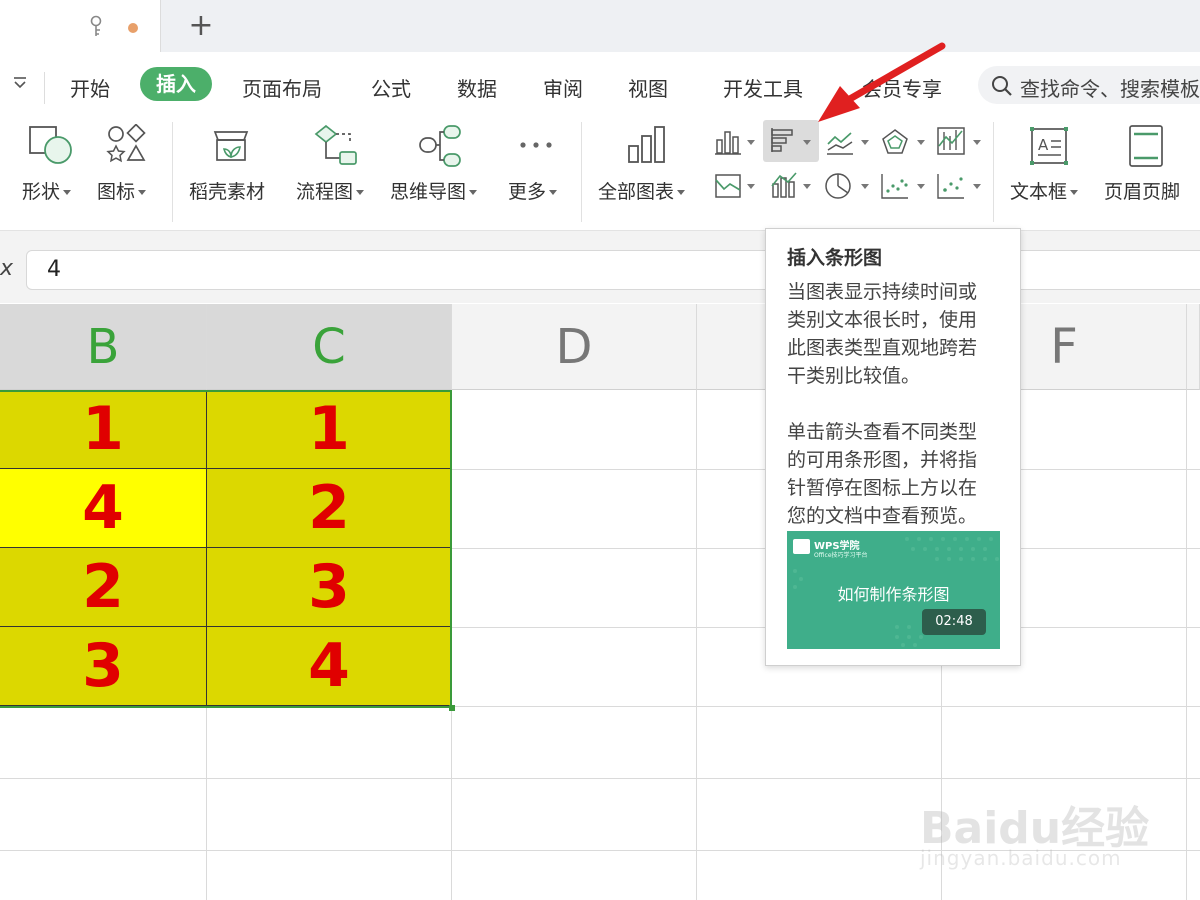 Image resolution: width=1200 pixels, height=900 pixels. Describe the element at coordinates (90, 87) in the screenshot. I see `tab-home: 开始` at that location.